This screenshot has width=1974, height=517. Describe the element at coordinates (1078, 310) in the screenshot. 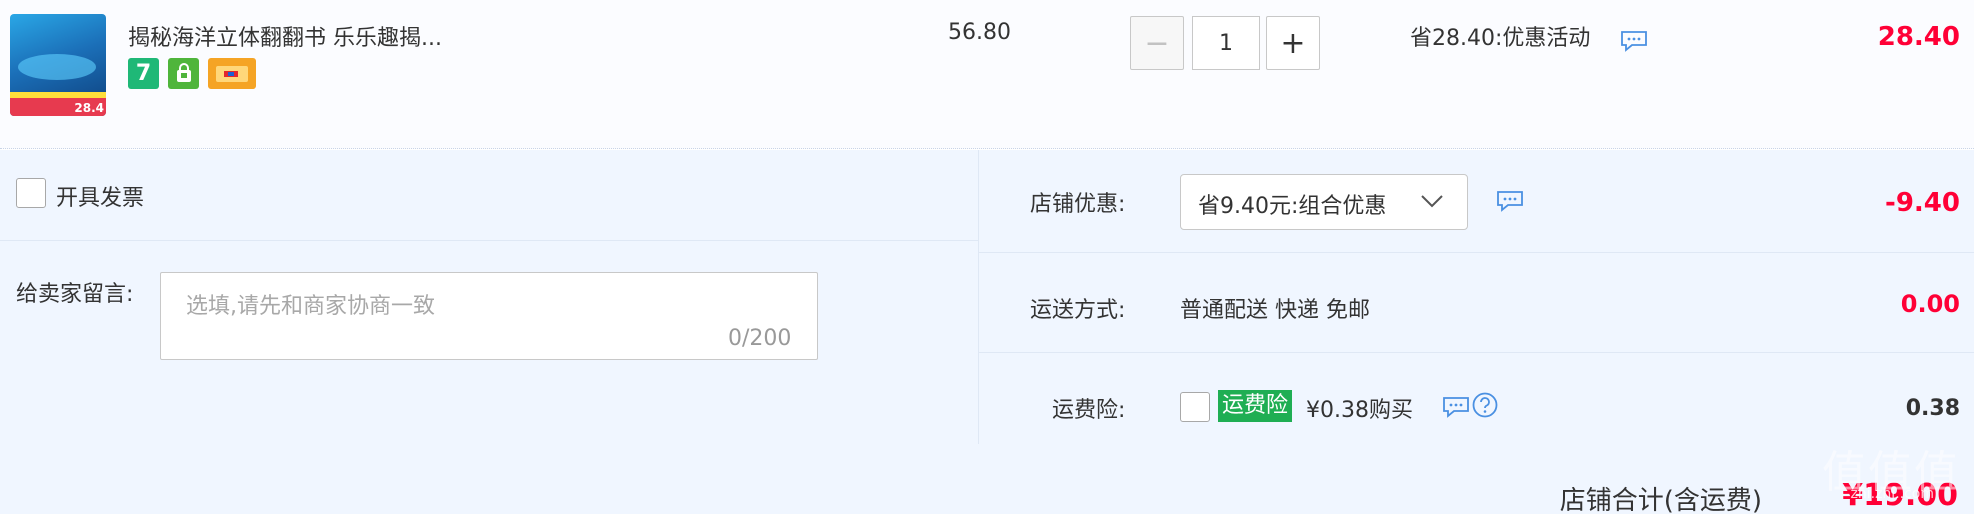

I see `shipping-method-label: 运送方式:` at that location.